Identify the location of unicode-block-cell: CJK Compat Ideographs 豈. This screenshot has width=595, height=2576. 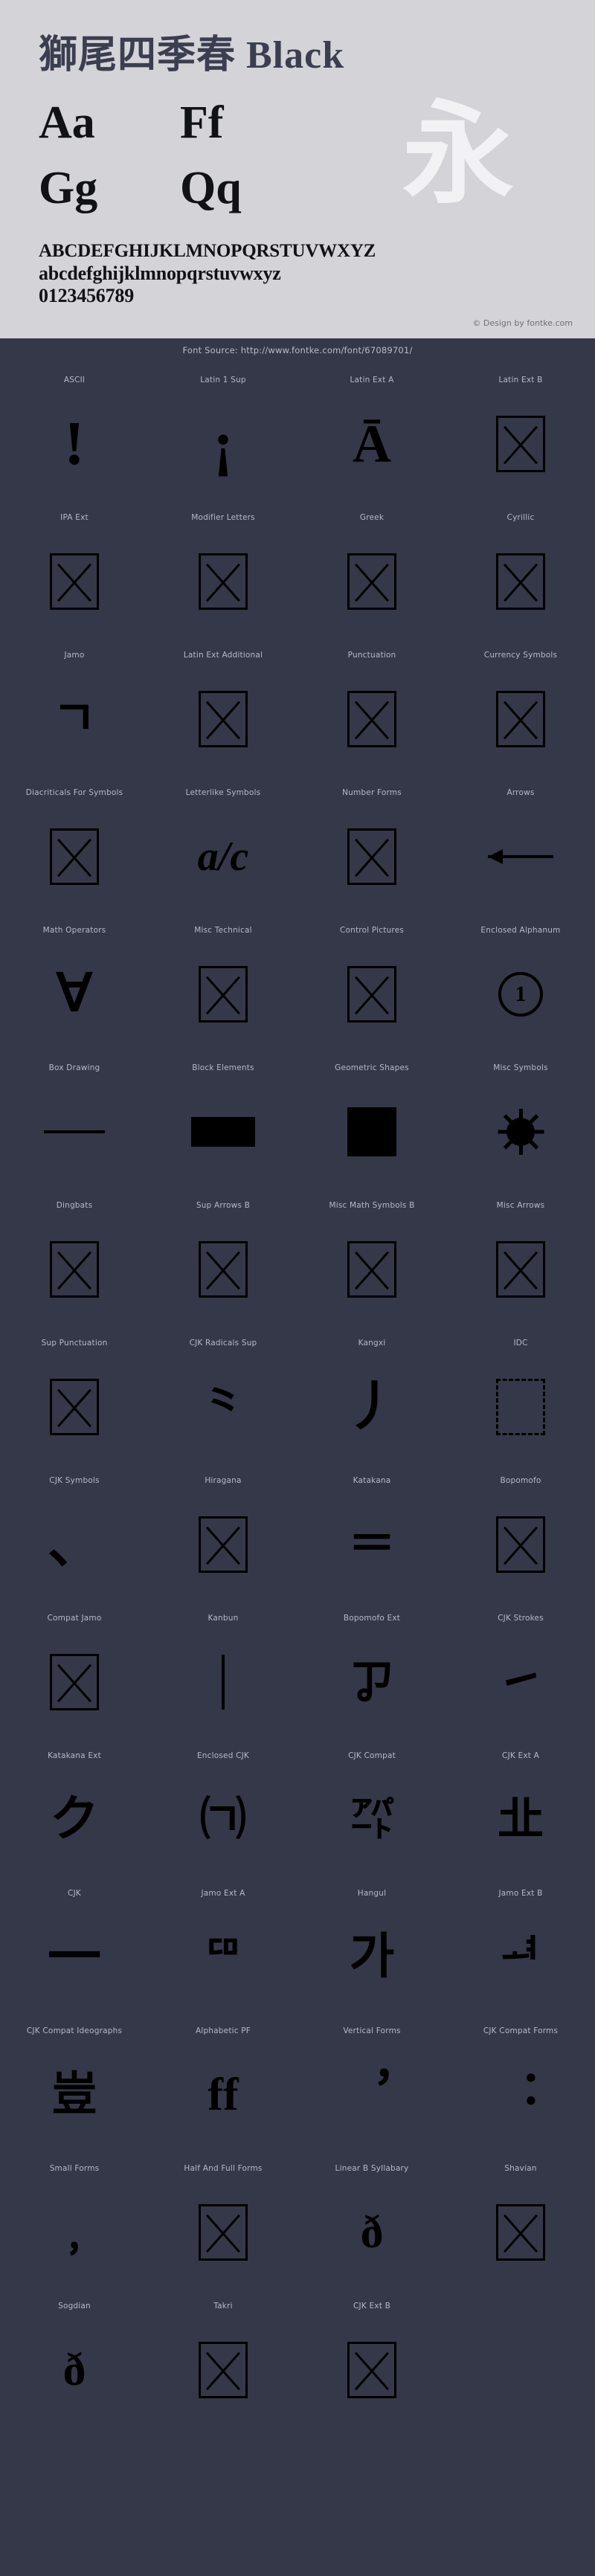
(75, 2085).